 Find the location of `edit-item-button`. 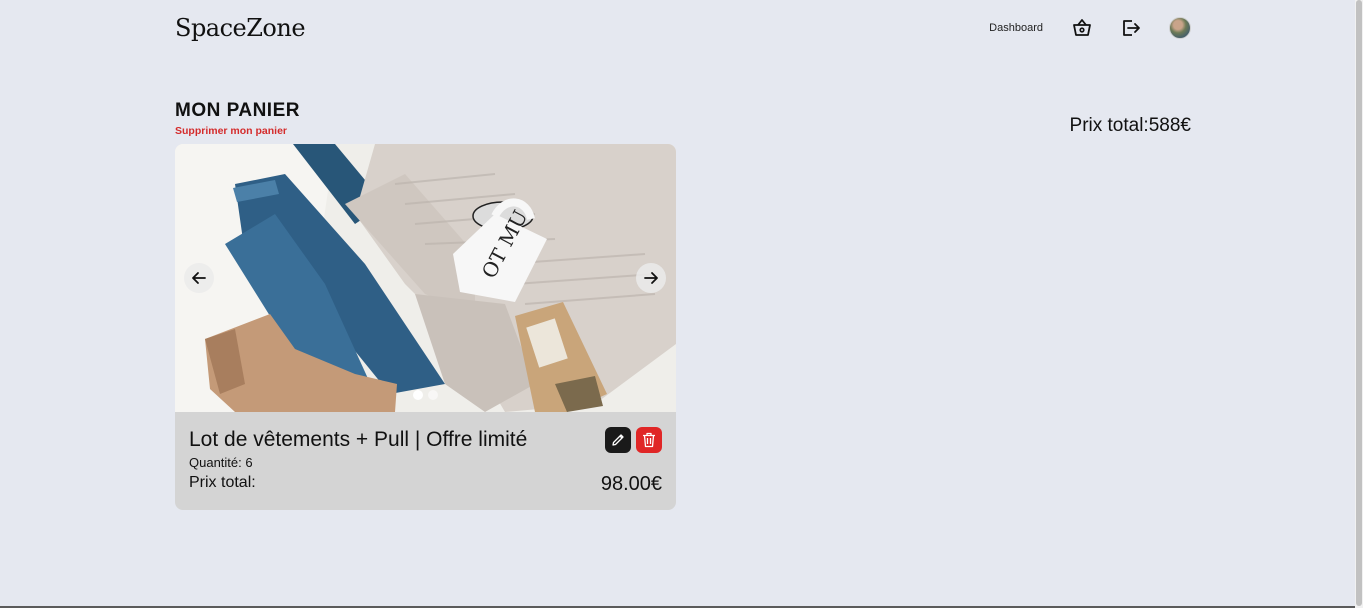

edit-item-button is located at coordinates (618, 440).